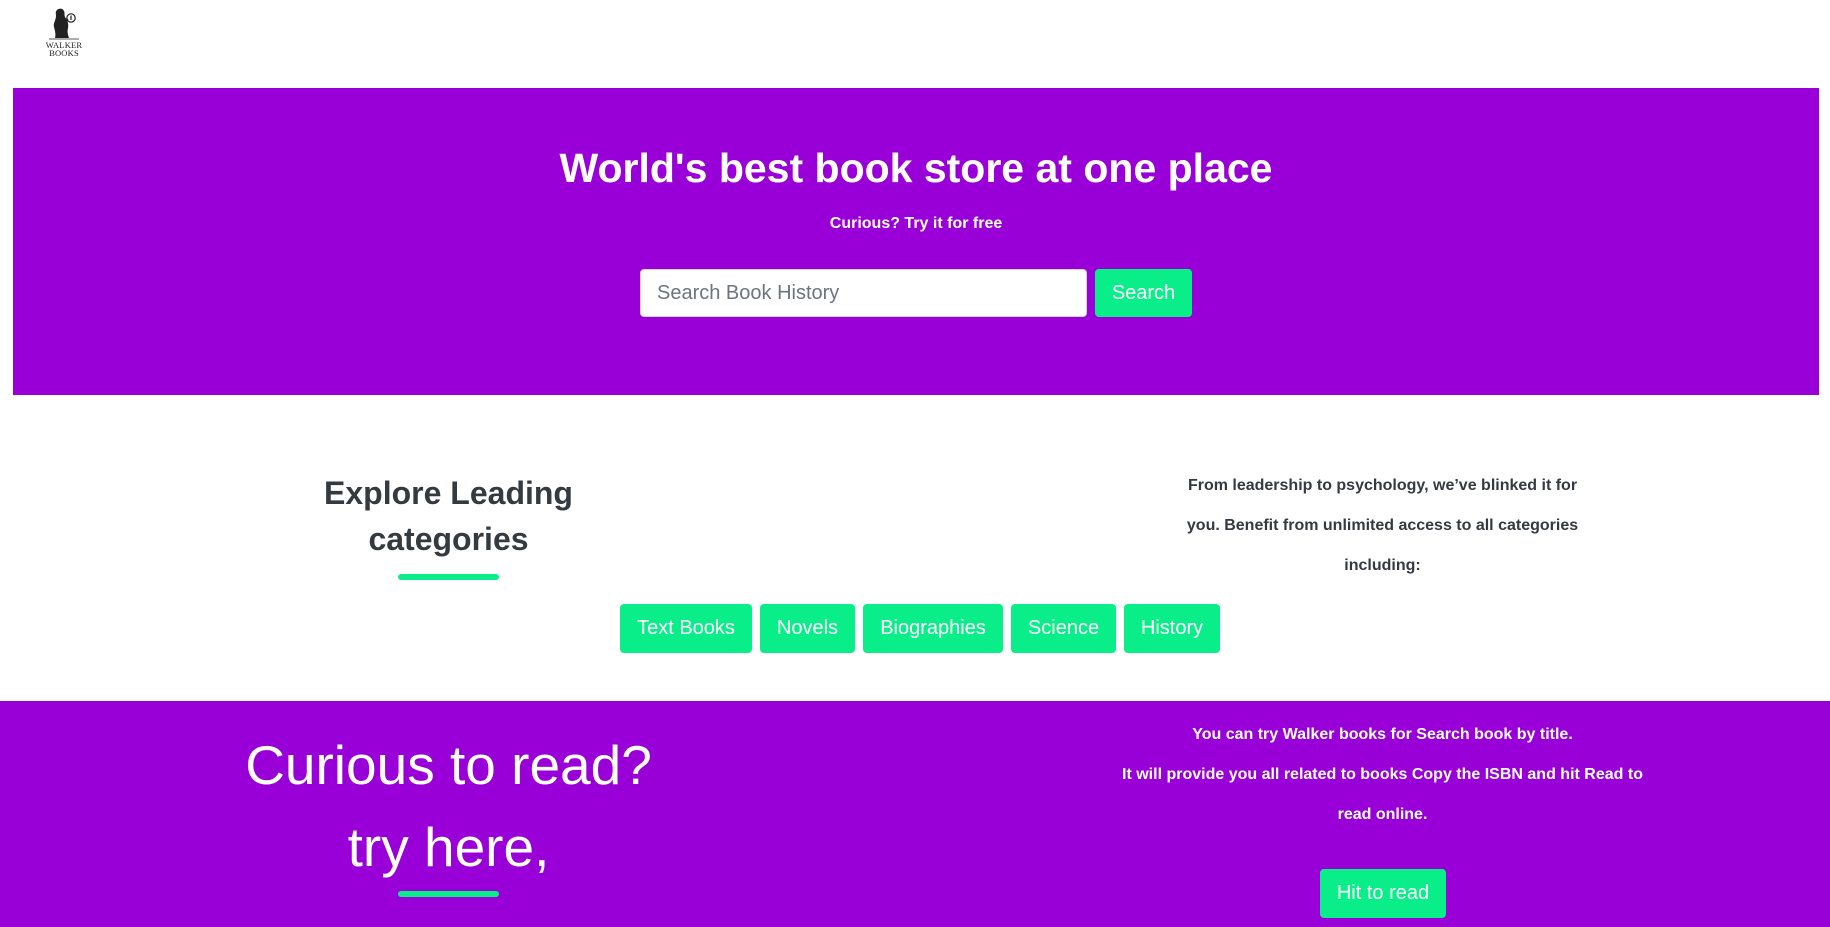 The width and height of the screenshot is (1830, 927). Describe the element at coordinates (448, 765) in the screenshot. I see `curious-heading-line1: Curious to read?` at that location.